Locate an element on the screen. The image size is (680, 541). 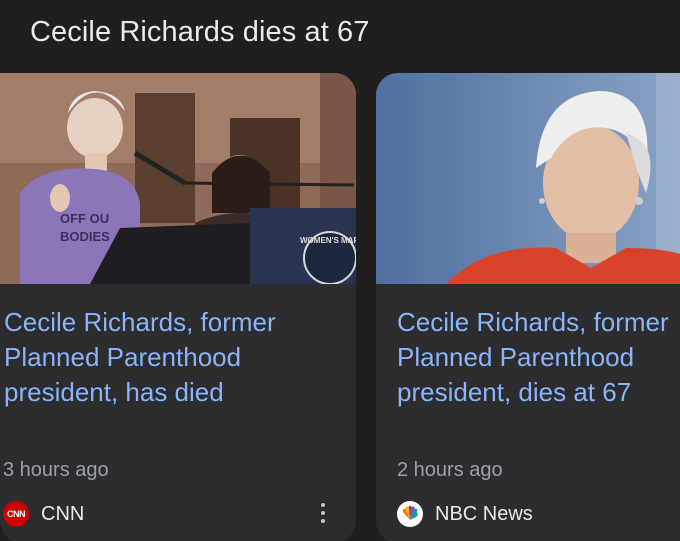
svg-text: BODIES is located at coordinates (85, 236).